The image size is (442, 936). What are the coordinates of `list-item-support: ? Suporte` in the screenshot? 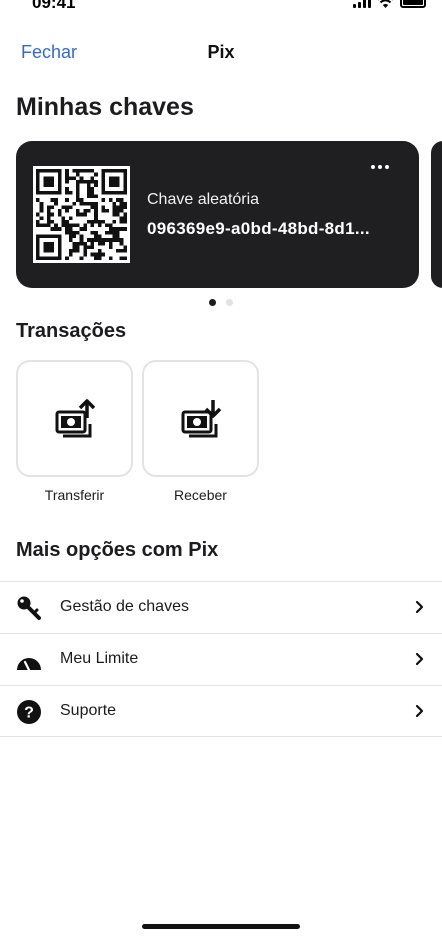 It's located at (221, 711).